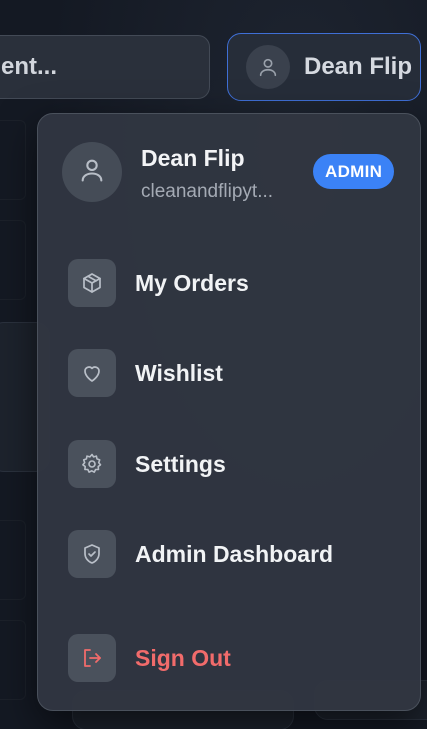 The height and width of the screenshot is (729, 427). Describe the element at coordinates (193, 158) in the screenshot. I see `profile-name: Dean Flip` at that location.